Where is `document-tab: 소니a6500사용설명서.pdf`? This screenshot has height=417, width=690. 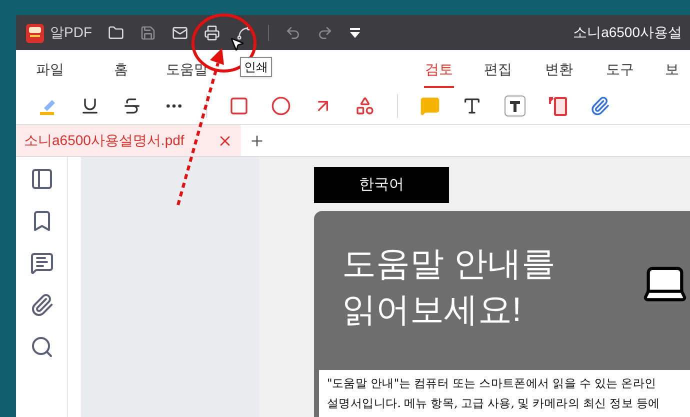
document-tab: 소니a6500사용설명서.pdf is located at coordinates (128, 140).